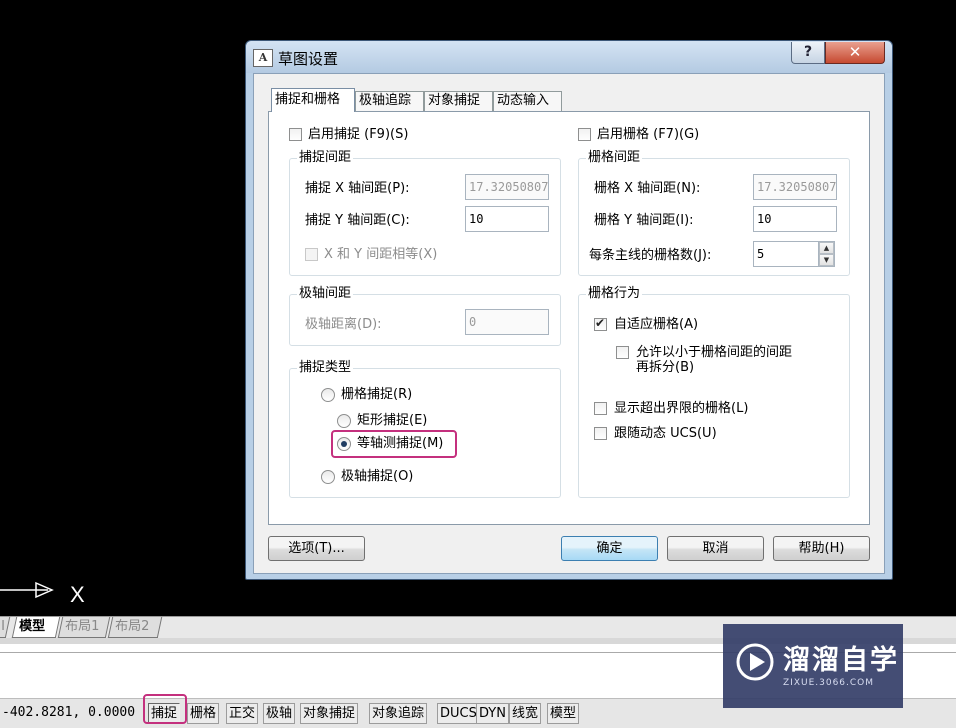 This screenshot has width=956, height=728. Describe the element at coordinates (398, 713) in the screenshot. I see `status-toggle-otrack: 对象追踪` at that location.